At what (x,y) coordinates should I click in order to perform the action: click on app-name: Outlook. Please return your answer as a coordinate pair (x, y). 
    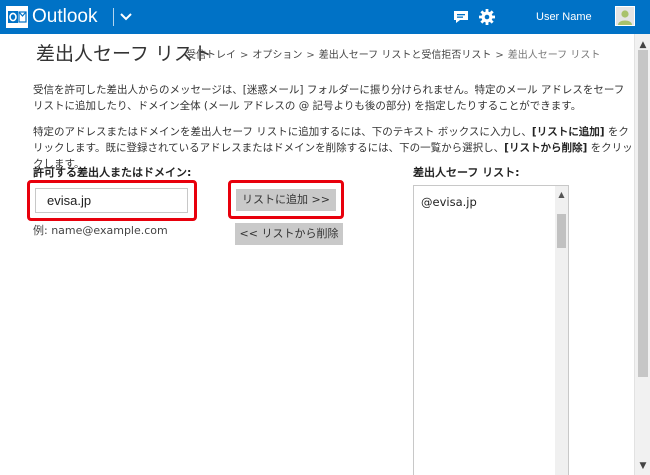
    Looking at the image, I should click on (64, 17).